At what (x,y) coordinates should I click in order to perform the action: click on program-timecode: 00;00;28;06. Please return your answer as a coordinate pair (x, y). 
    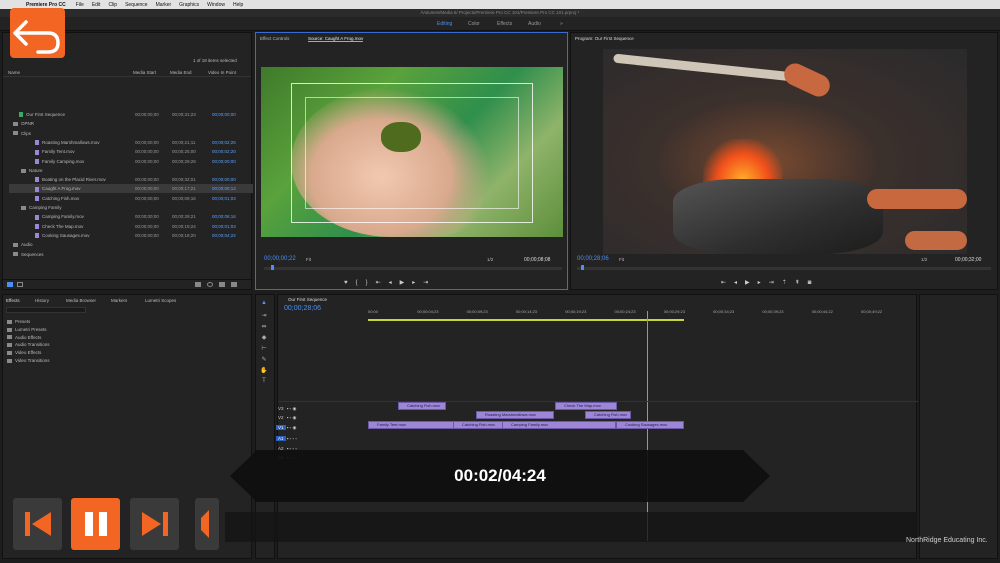
    Looking at the image, I should click on (593, 259).